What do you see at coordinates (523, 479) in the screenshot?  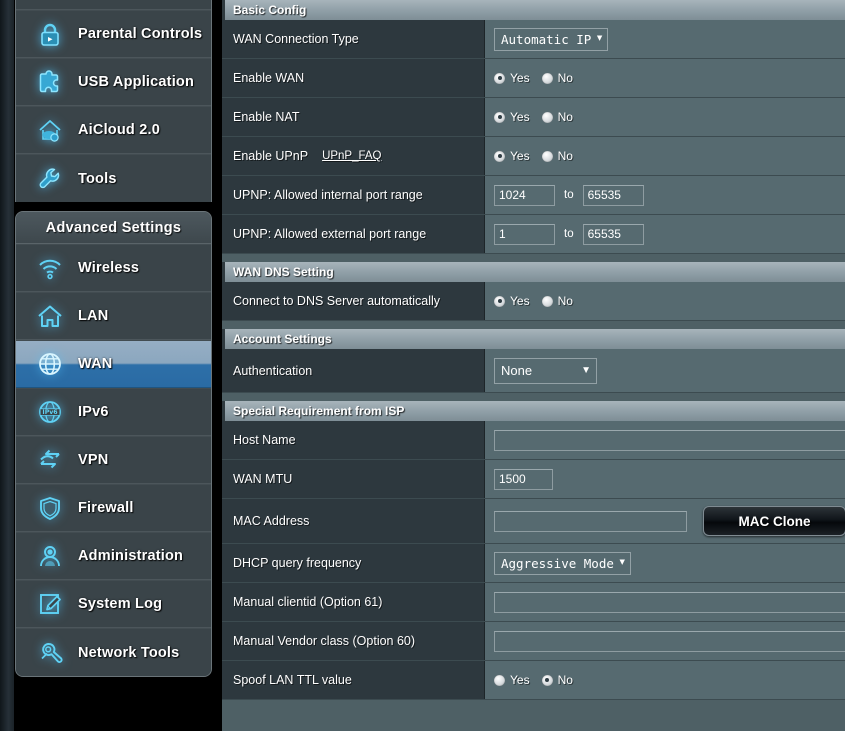 I see `wan-mtu-input` at bounding box center [523, 479].